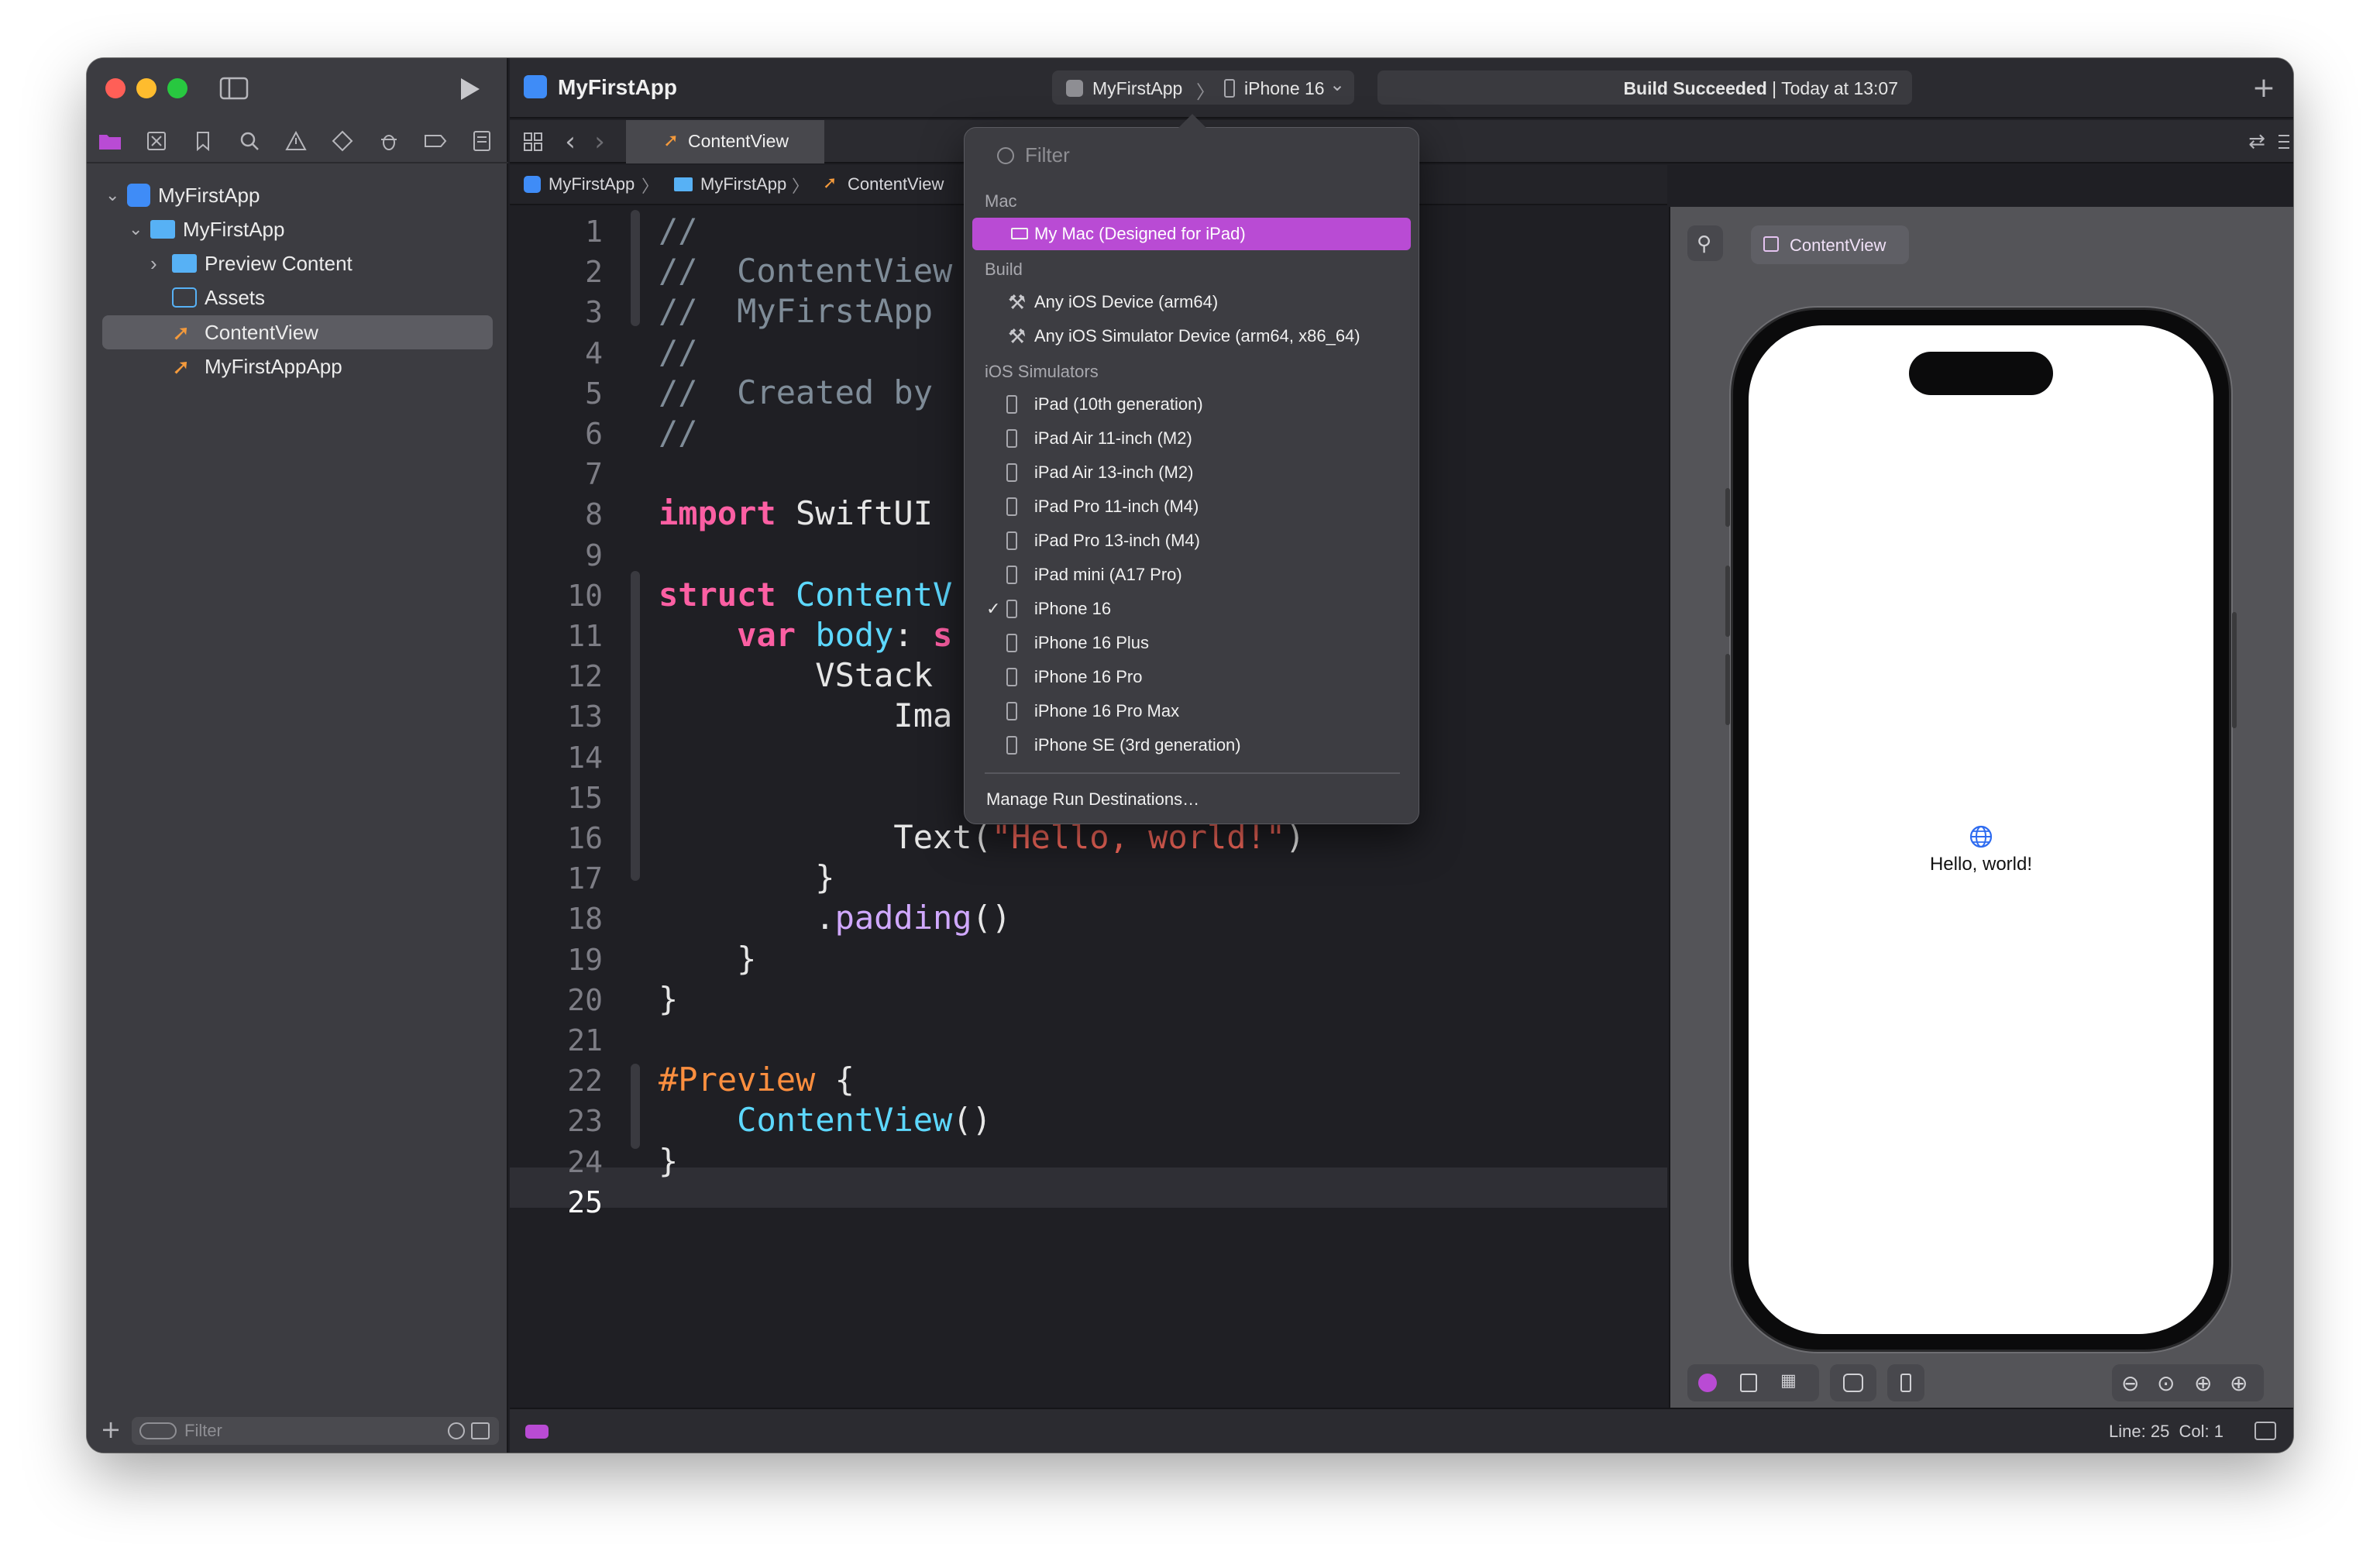 Image resolution: width=2380 pixels, height=1568 pixels. Describe the element at coordinates (708, 958) in the screenshot. I see `code-token: }` at that location.